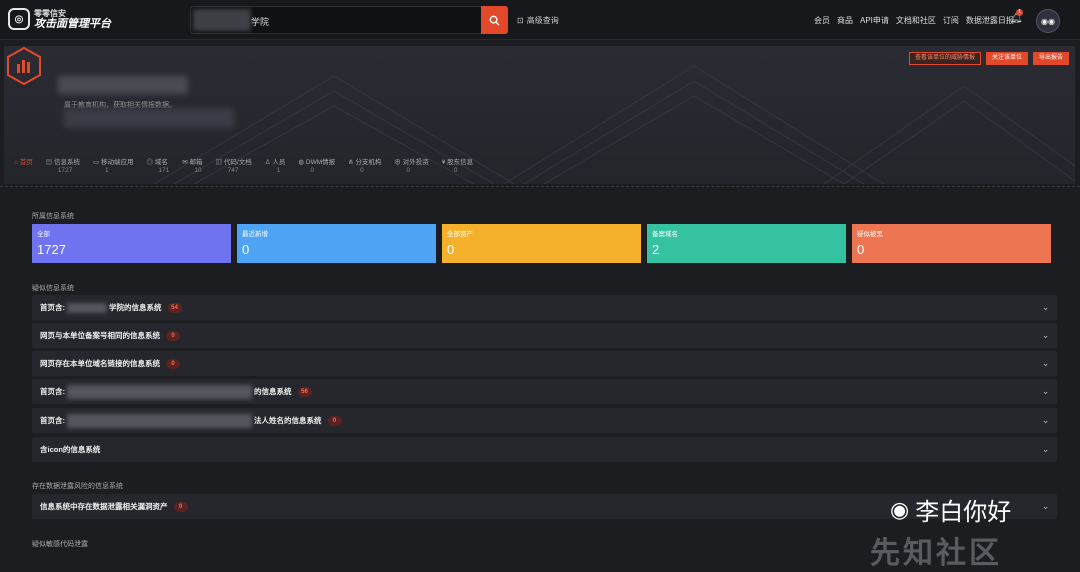 The height and width of the screenshot is (572, 1080). What do you see at coordinates (656, 249) in the screenshot?
I see `card-value: 2` at bounding box center [656, 249].